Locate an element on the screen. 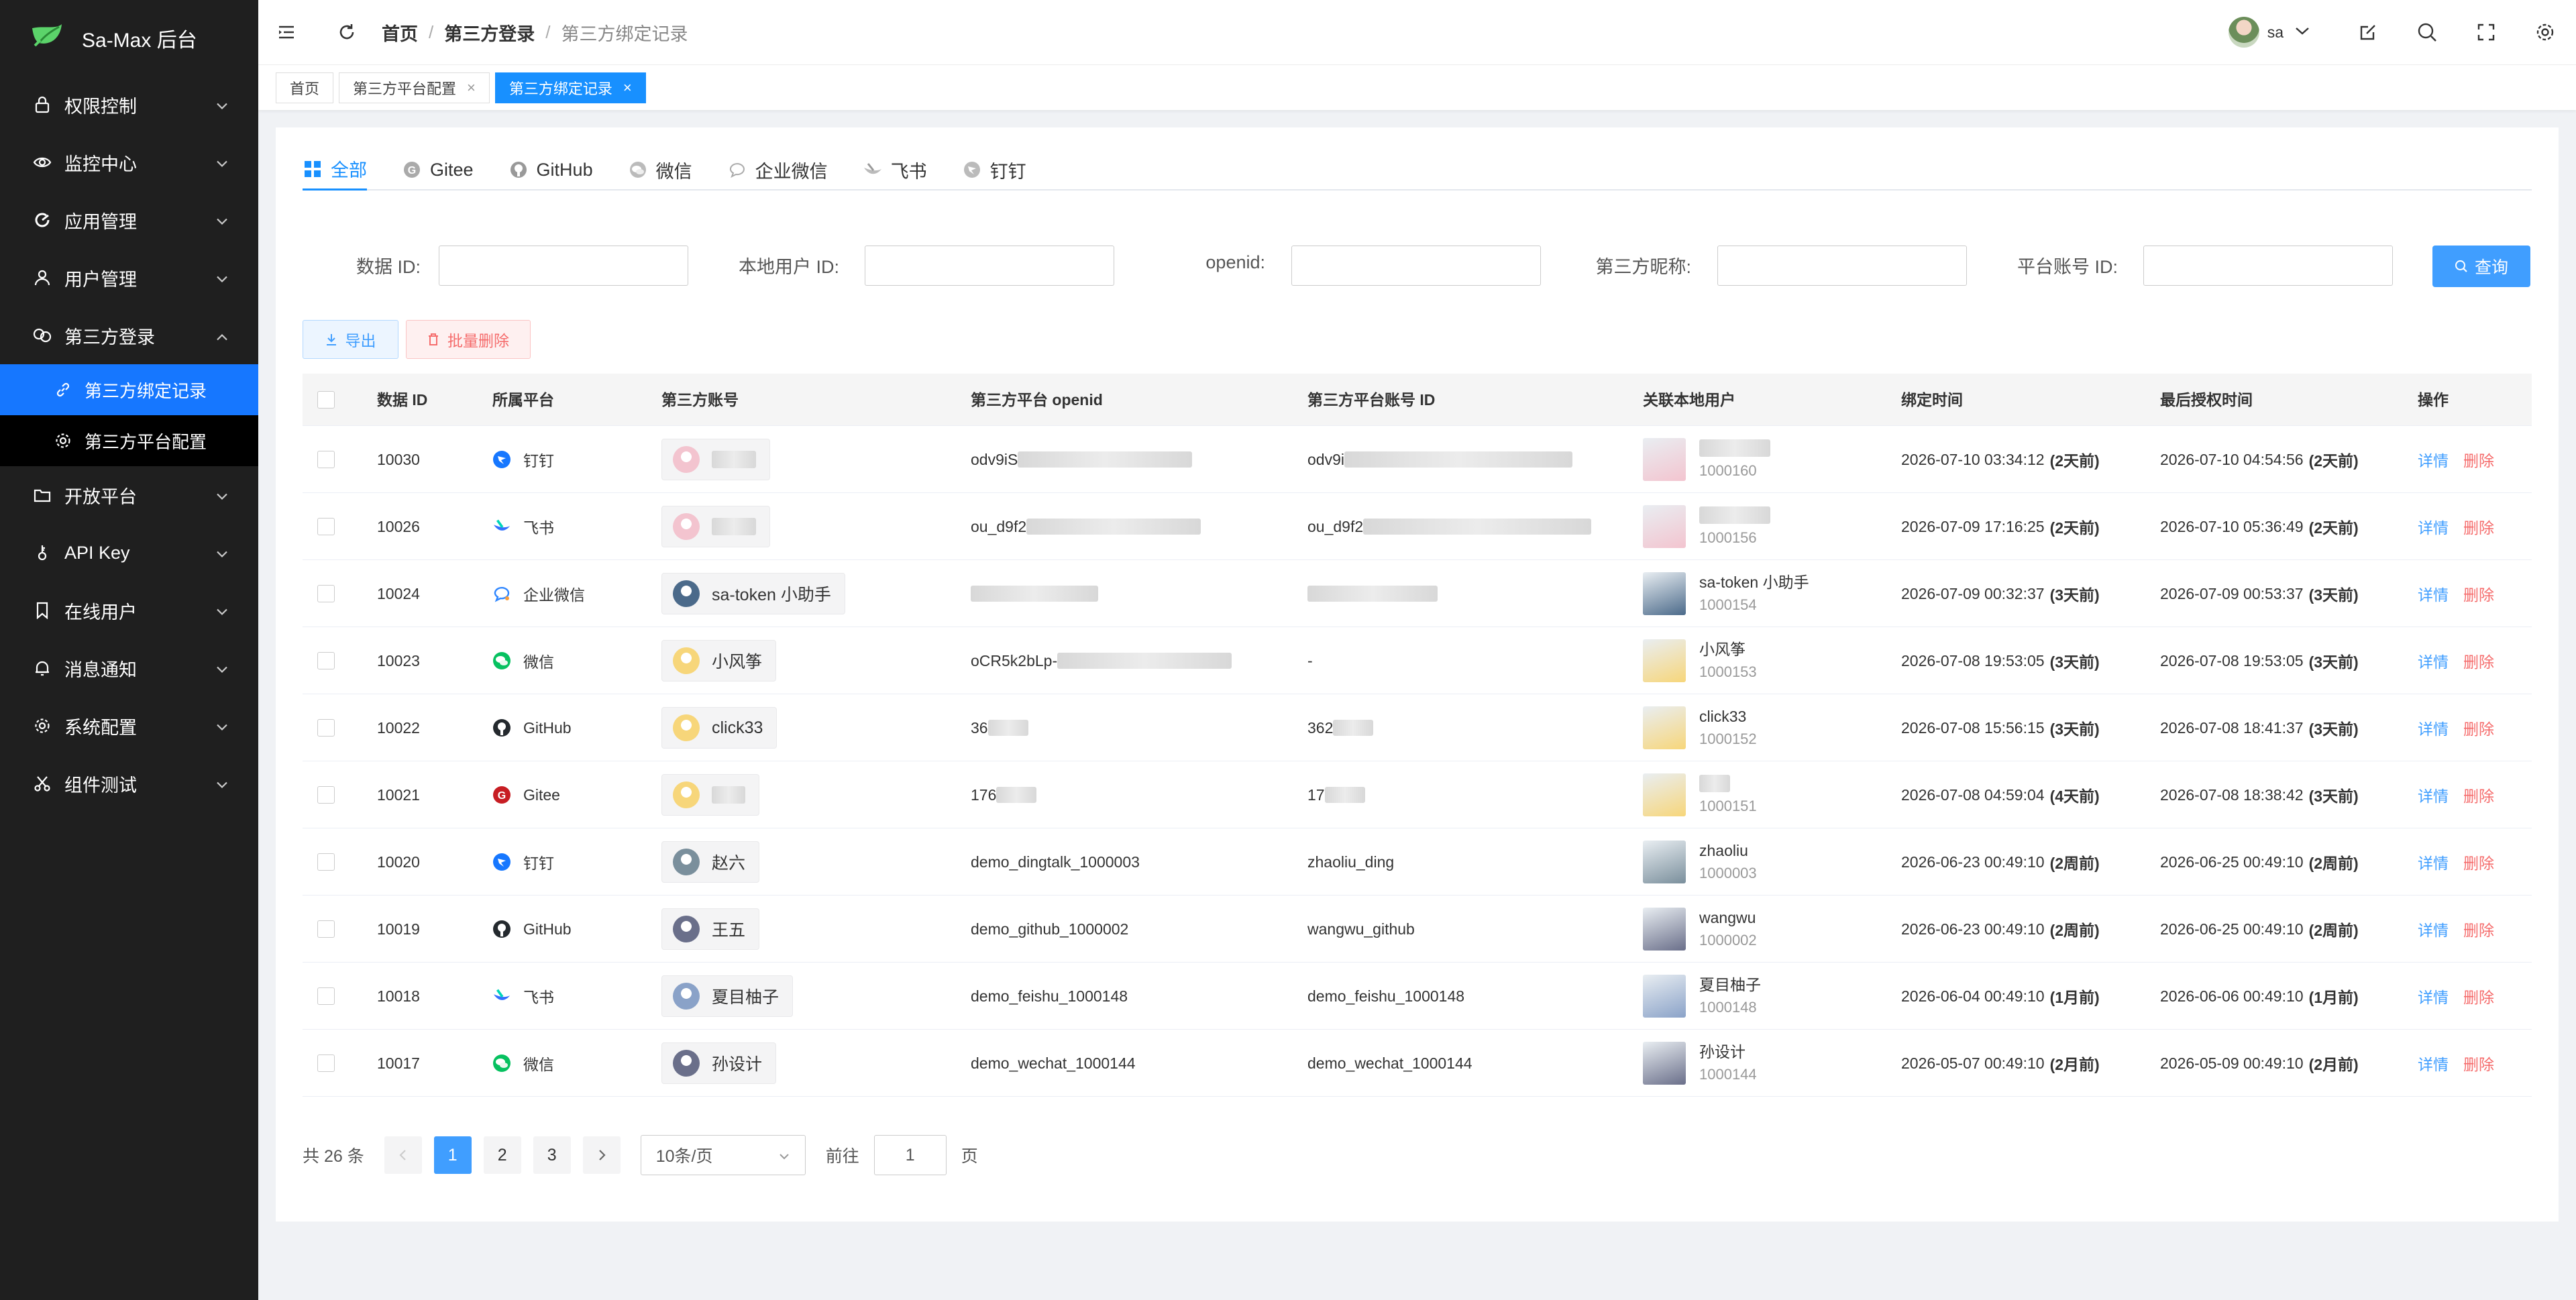 The height and width of the screenshot is (1300, 2576). breadcrumb-home: 首页 is located at coordinates (400, 33).